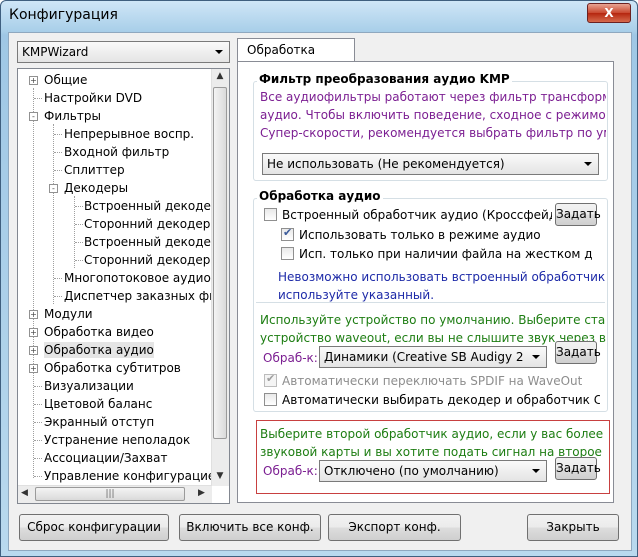  Describe the element at coordinates (573, 527) in the screenshot. I see `close-button: Закрыть` at that location.